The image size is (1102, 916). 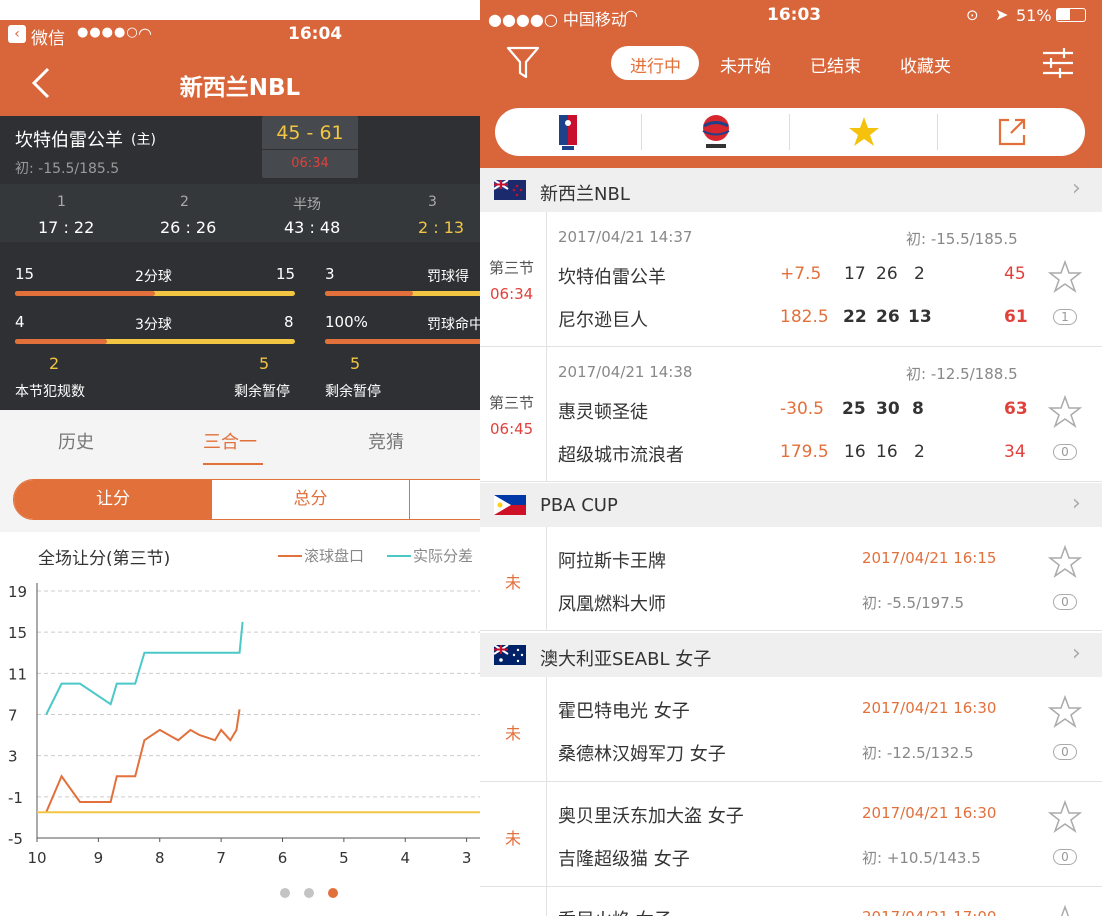 I want to click on segment-control: 让分 总分, so click(x=240, y=499).